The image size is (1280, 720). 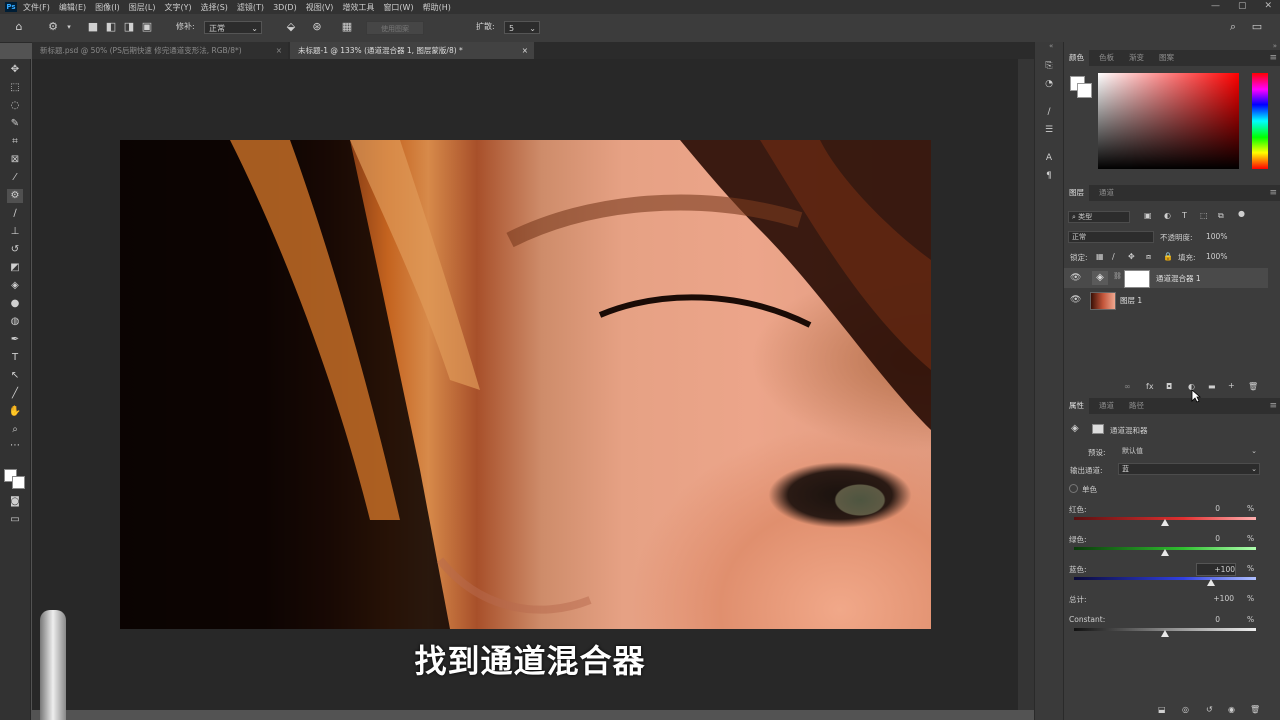 I want to click on stamp-tool-icon: ⊥, so click(x=15, y=232).